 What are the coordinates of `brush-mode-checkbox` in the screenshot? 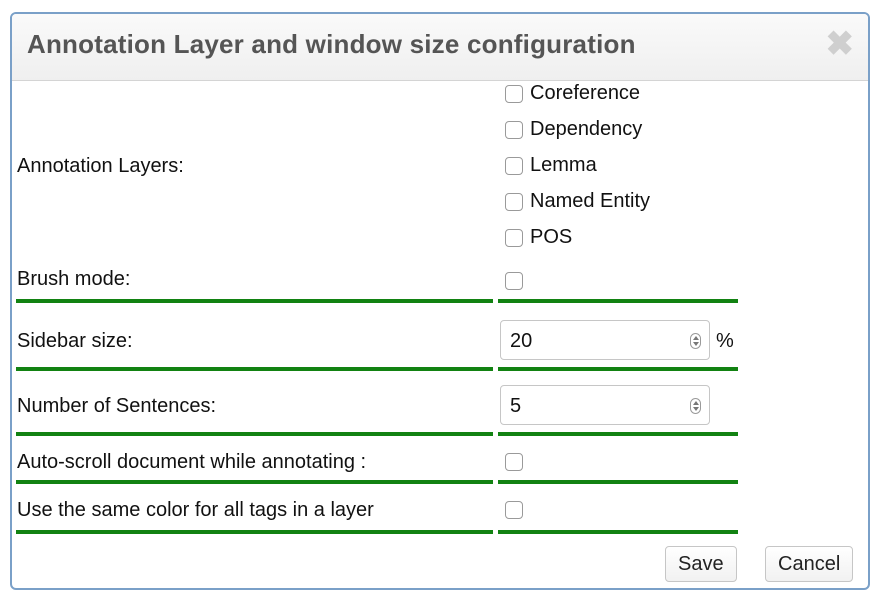 It's located at (514, 281).